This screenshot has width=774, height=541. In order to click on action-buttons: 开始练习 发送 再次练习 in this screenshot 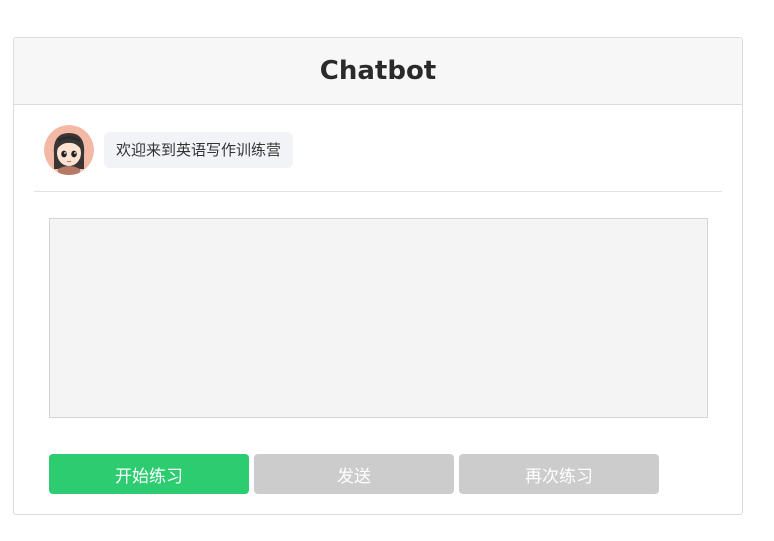, I will do `click(354, 474)`.